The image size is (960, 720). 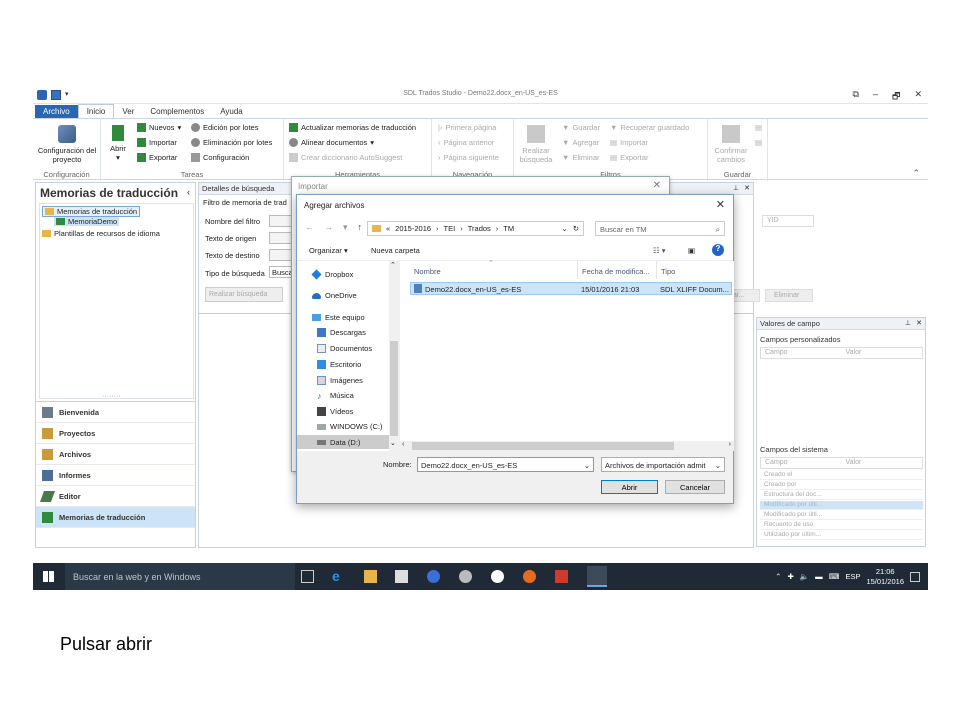 What do you see at coordinates (875, 97) in the screenshot?
I see `minimize-icon: –` at bounding box center [875, 97].